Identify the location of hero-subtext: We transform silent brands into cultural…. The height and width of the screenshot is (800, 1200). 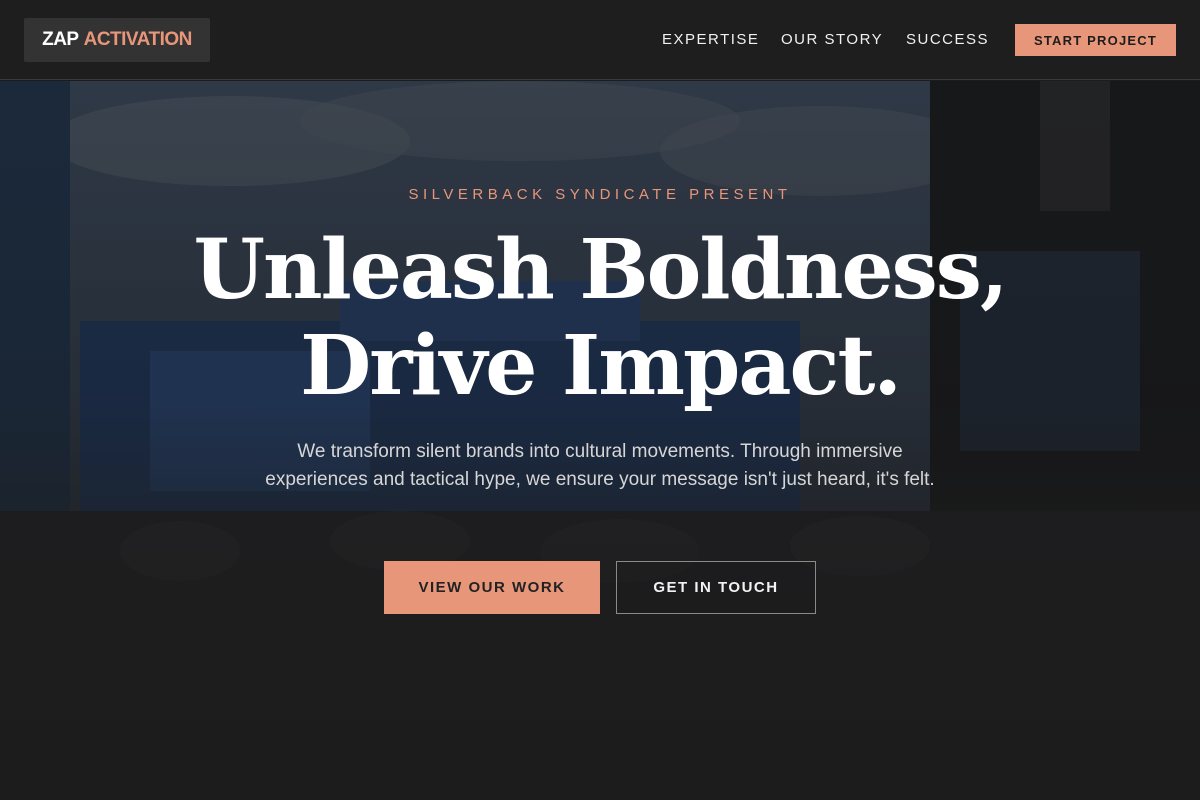
(600, 465).